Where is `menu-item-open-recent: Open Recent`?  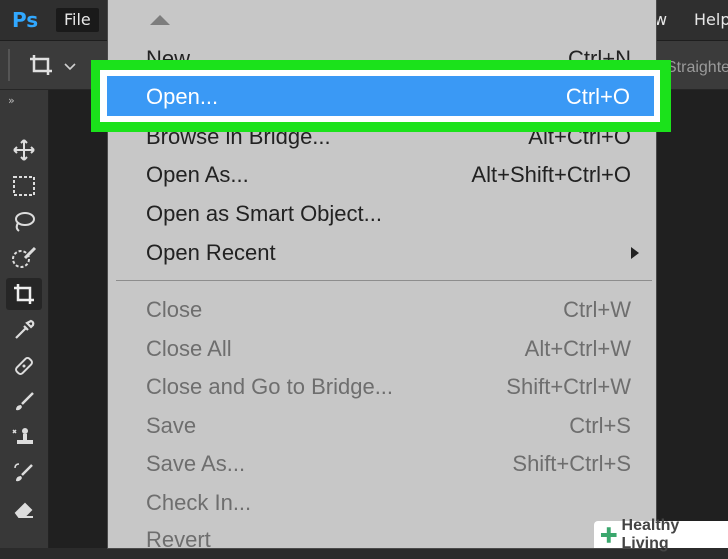 menu-item-open-recent: Open Recent is located at coordinates (382, 253).